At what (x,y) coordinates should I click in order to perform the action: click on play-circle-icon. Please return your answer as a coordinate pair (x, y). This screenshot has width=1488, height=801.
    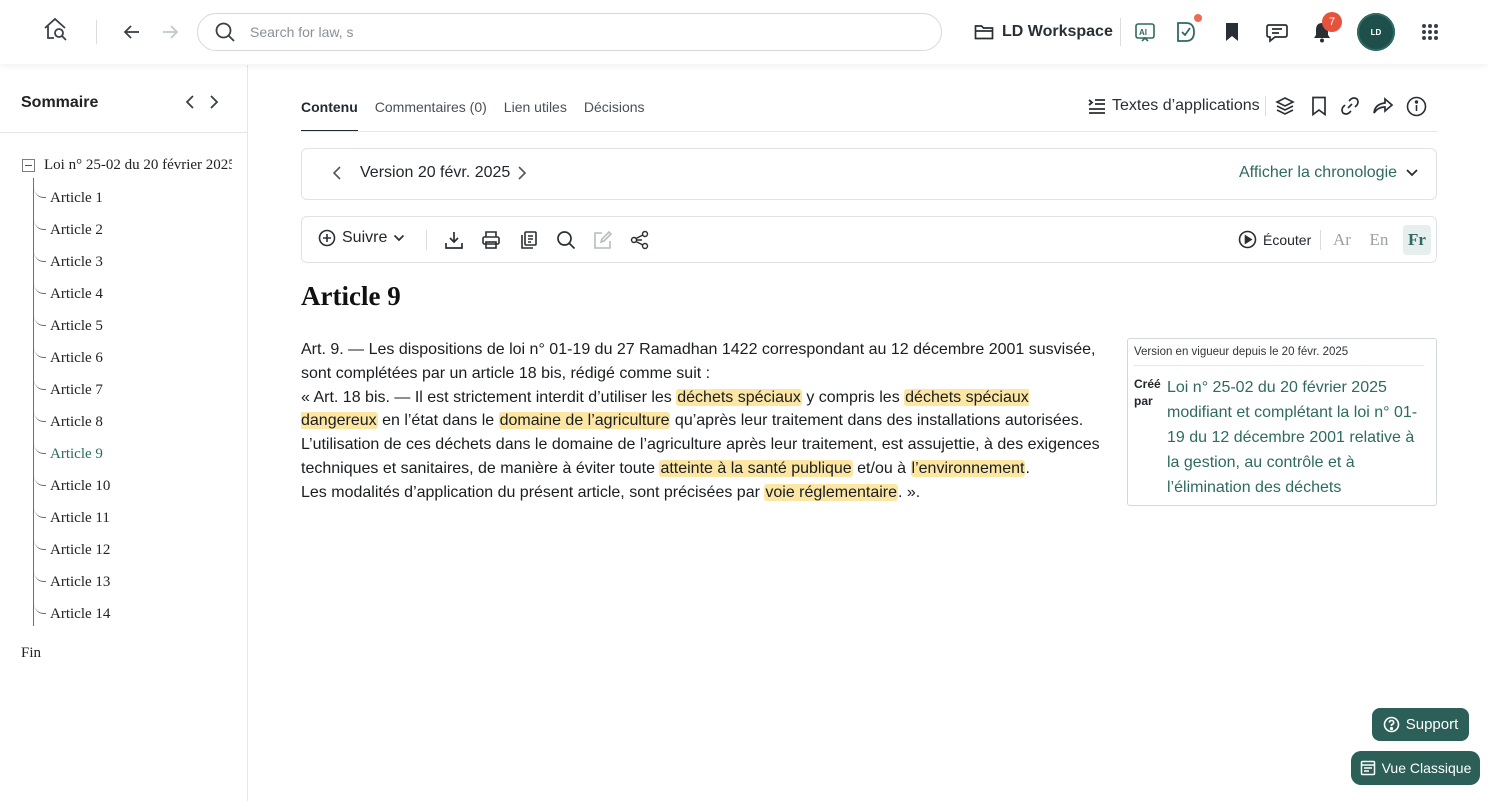
    Looking at the image, I should click on (1247, 239).